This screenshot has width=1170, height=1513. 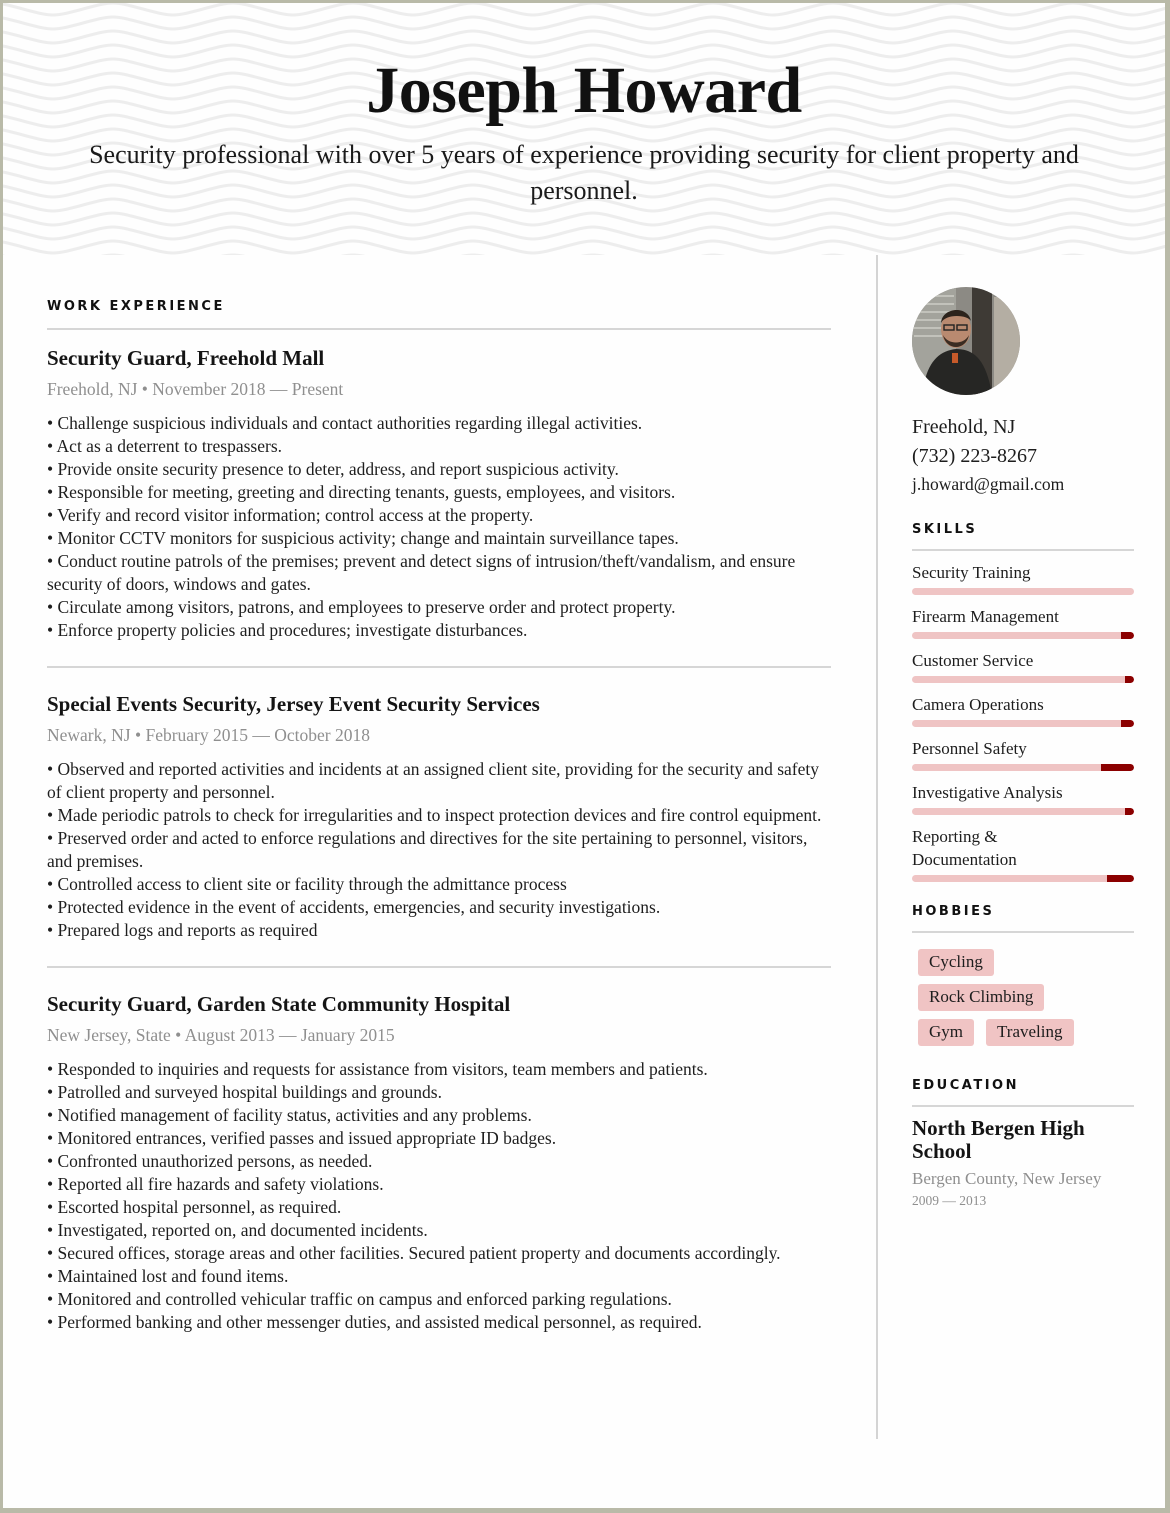 I want to click on column-divider, so click(x=877, y=847).